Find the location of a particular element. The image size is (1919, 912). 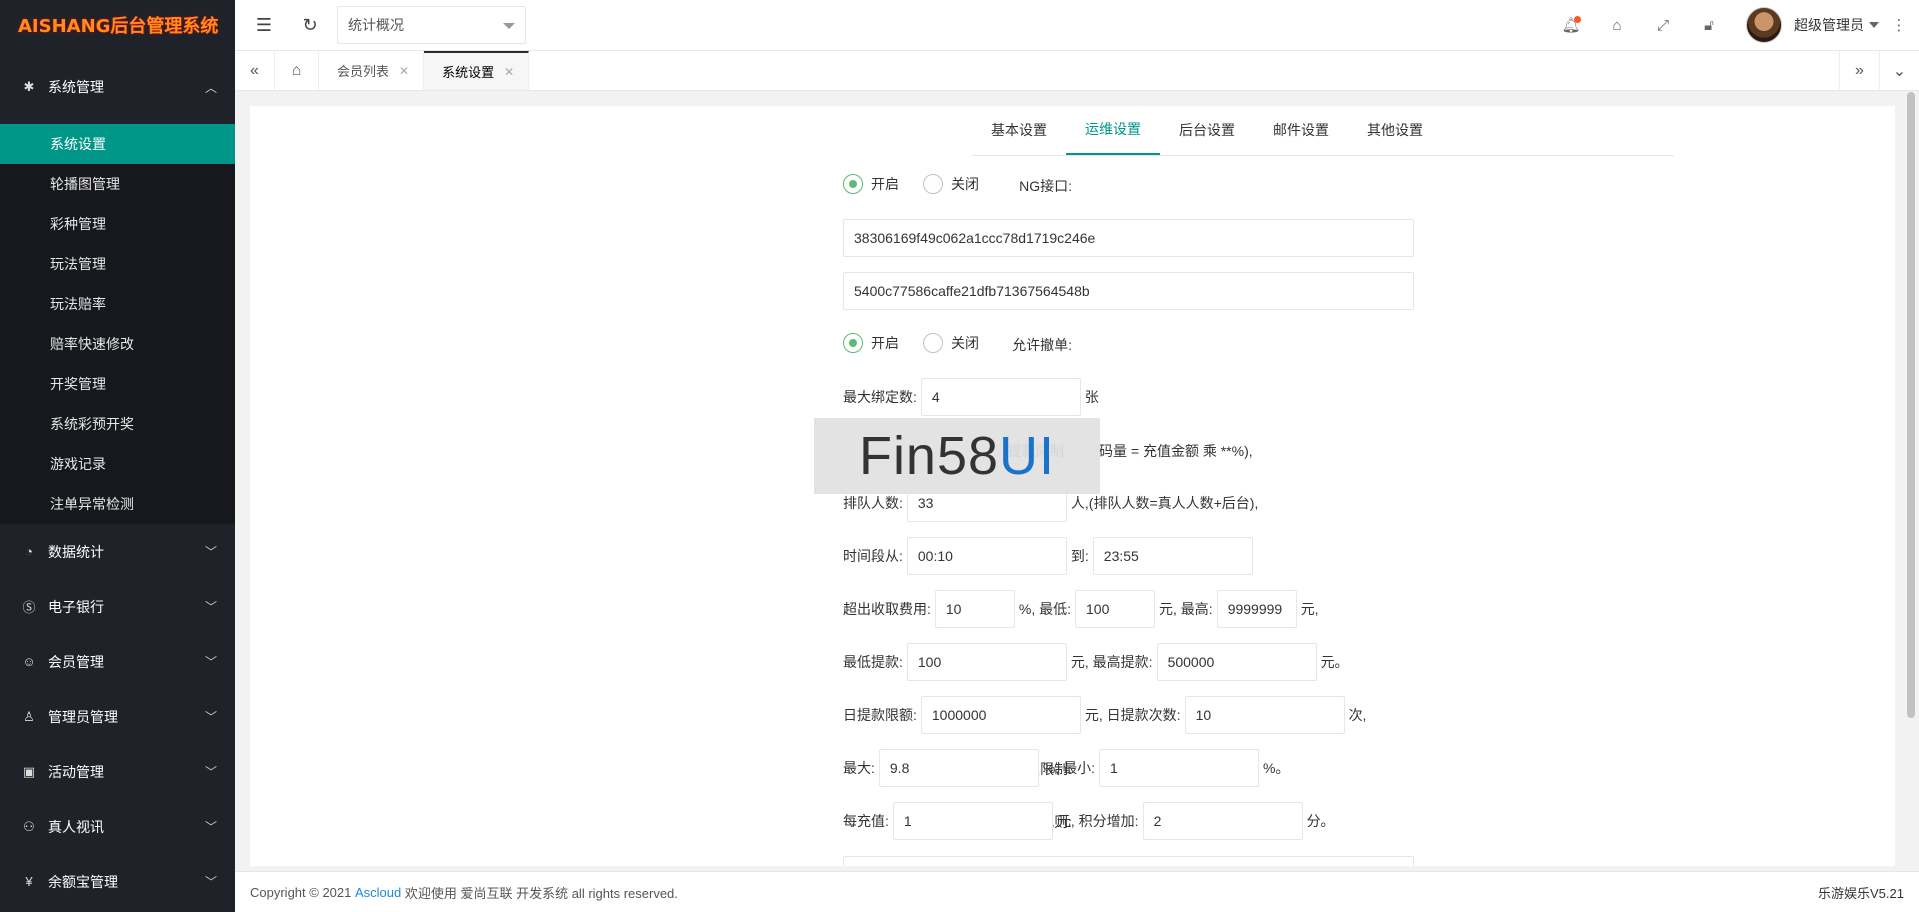

sidebar-item-pre-draw: 系统彩预开奖 is located at coordinates (117, 424).